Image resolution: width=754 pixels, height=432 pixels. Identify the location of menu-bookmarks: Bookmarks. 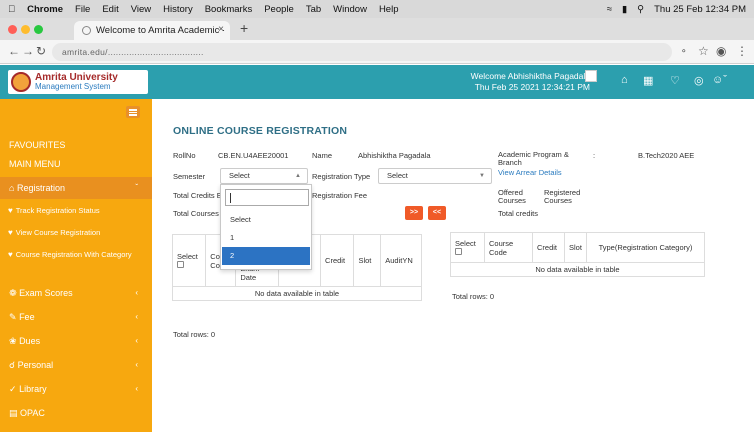
(229, 9).